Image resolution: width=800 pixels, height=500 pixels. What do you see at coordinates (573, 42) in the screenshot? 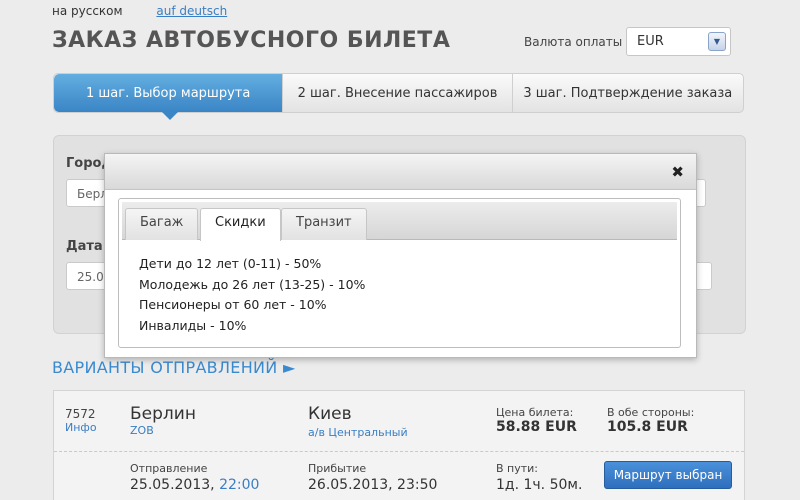
I see `currency-label: Валюта оплаты` at bounding box center [573, 42].